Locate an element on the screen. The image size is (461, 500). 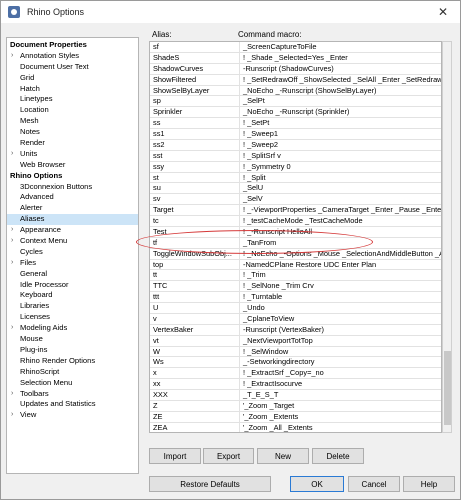
scroll-thumb is located at coordinates (447, 388).